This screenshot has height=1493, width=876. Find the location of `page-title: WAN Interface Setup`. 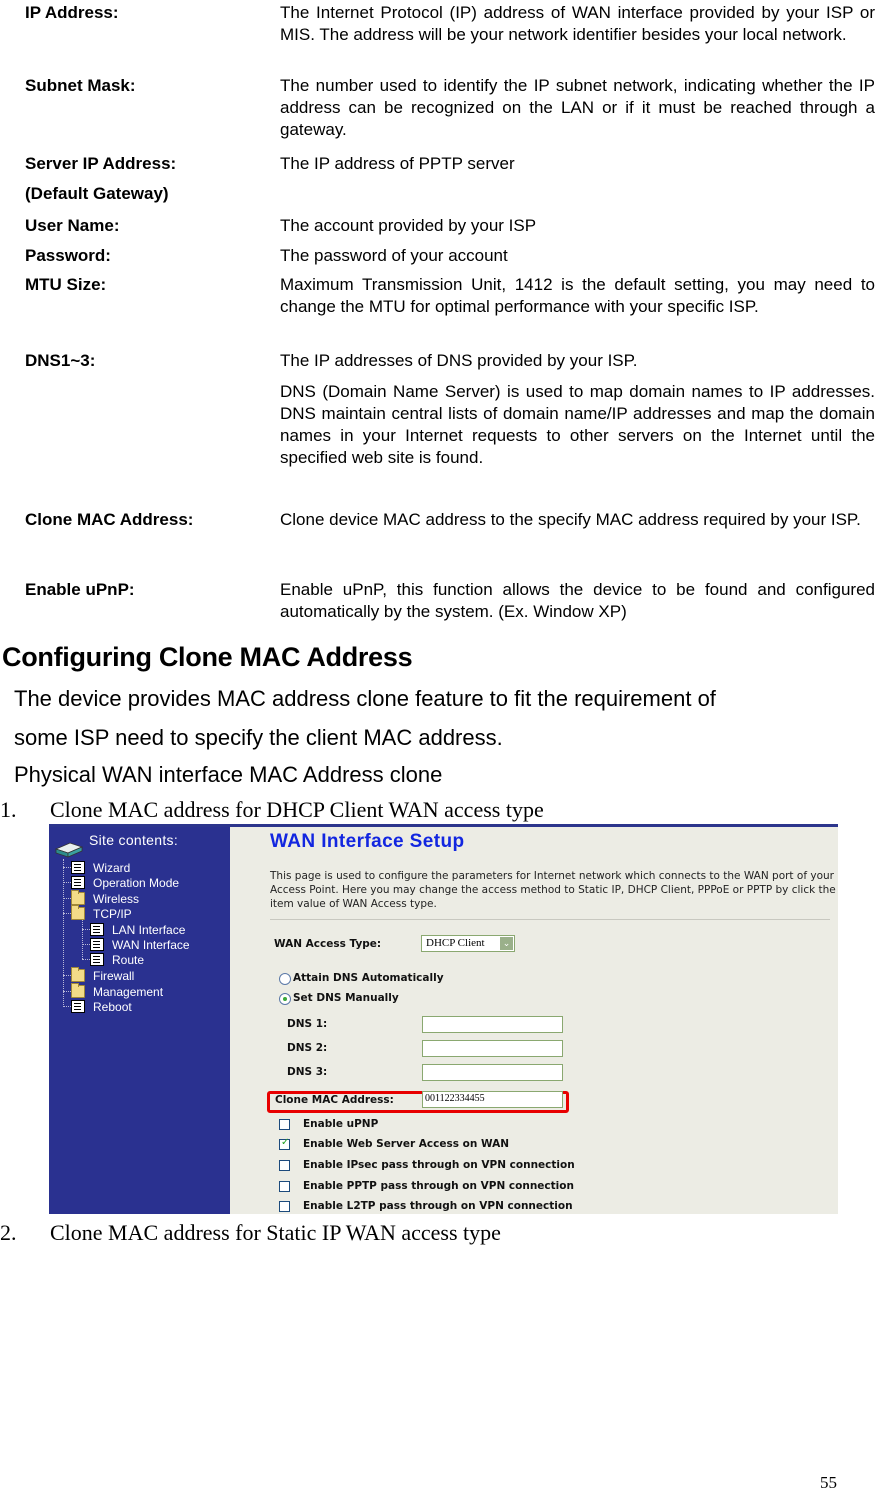

page-title: WAN Interface Setup is located at coordinates (367, 841).